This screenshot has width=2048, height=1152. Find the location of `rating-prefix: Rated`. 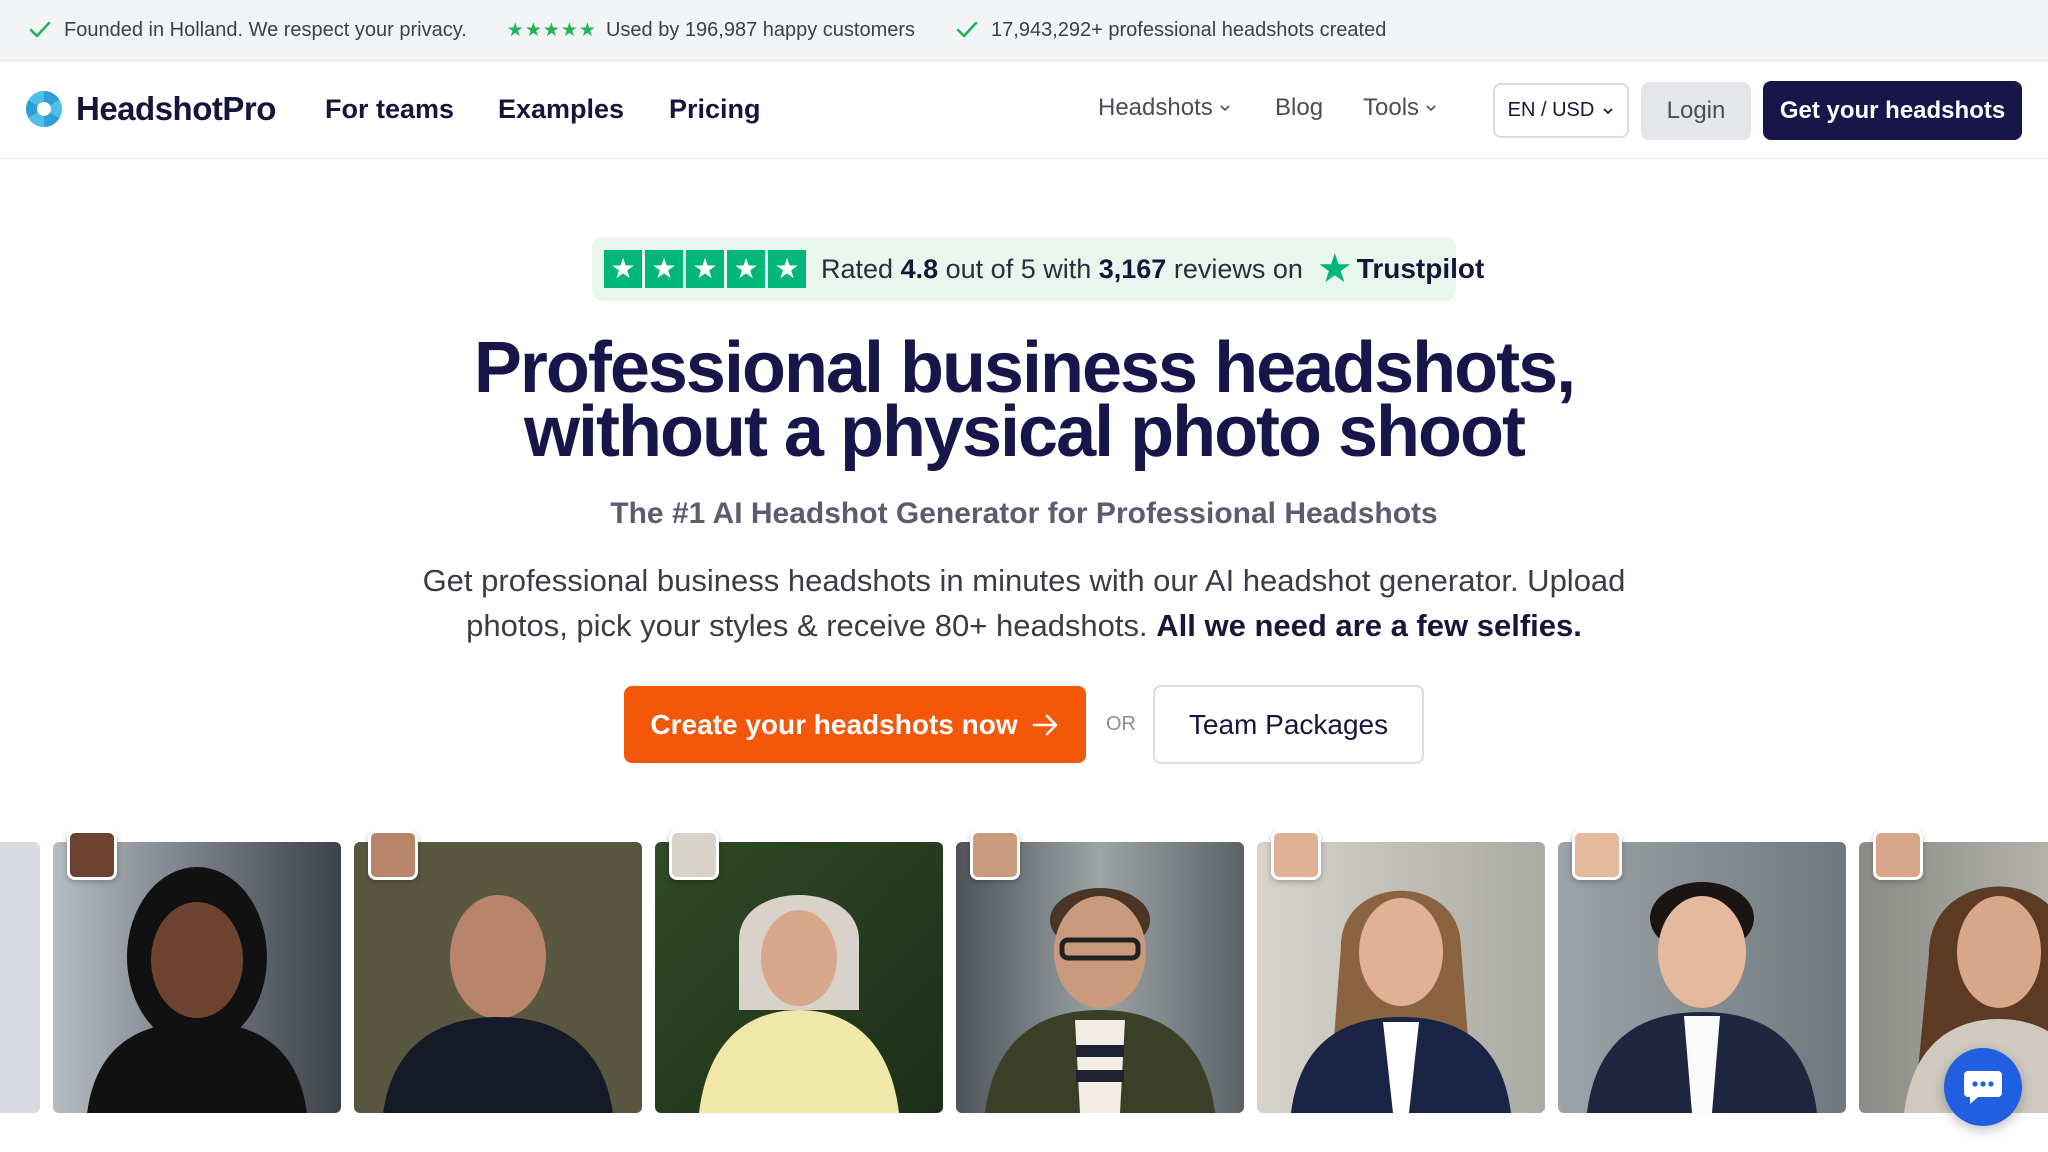

rating-prefix: Rated is located at coordinates (857, 268).